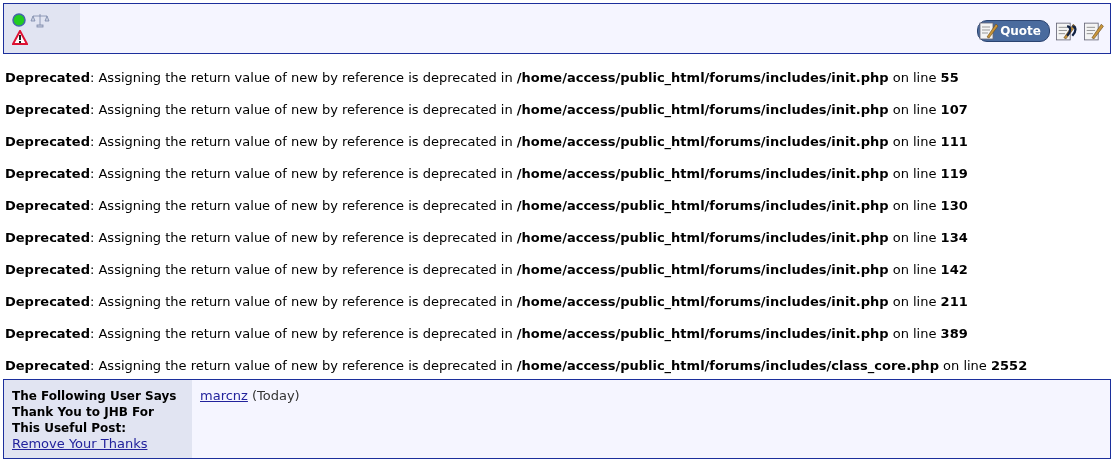 The image size is (1114, 461). Describe the element at coordinates (487, 237) in the screenshot. I see `deprecation-notice: Deprecated: Assigning the return value of new by reference is deprecated in /home/access/public_html/forums/includes/init.php on line 134` at that location.